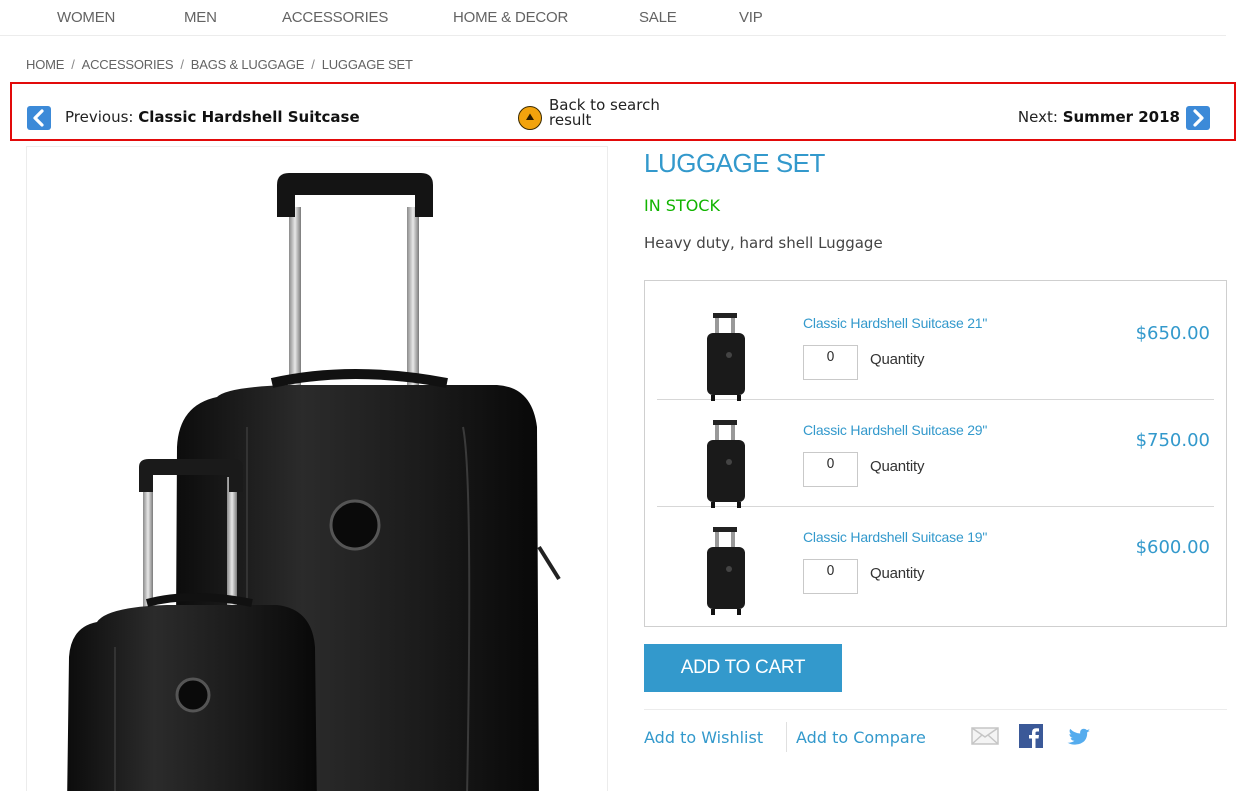 Image resolution: width=1236 pixels, height=791 pixels. What do you see at coordinates (734, 163) in the screenshot?
I see `product-title: LUGGAGE SET` at bounding box center [734, 163].